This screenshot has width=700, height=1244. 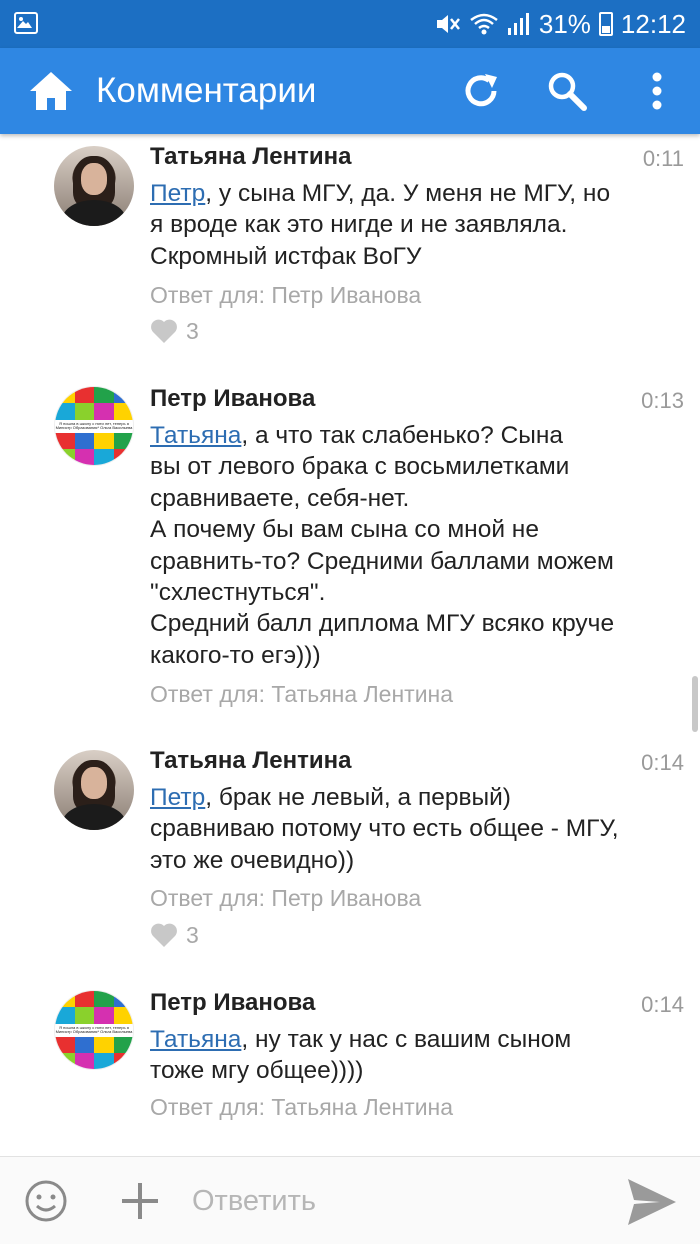 I want to click on app-bar: Комментарии, so click(x=350, y=91).